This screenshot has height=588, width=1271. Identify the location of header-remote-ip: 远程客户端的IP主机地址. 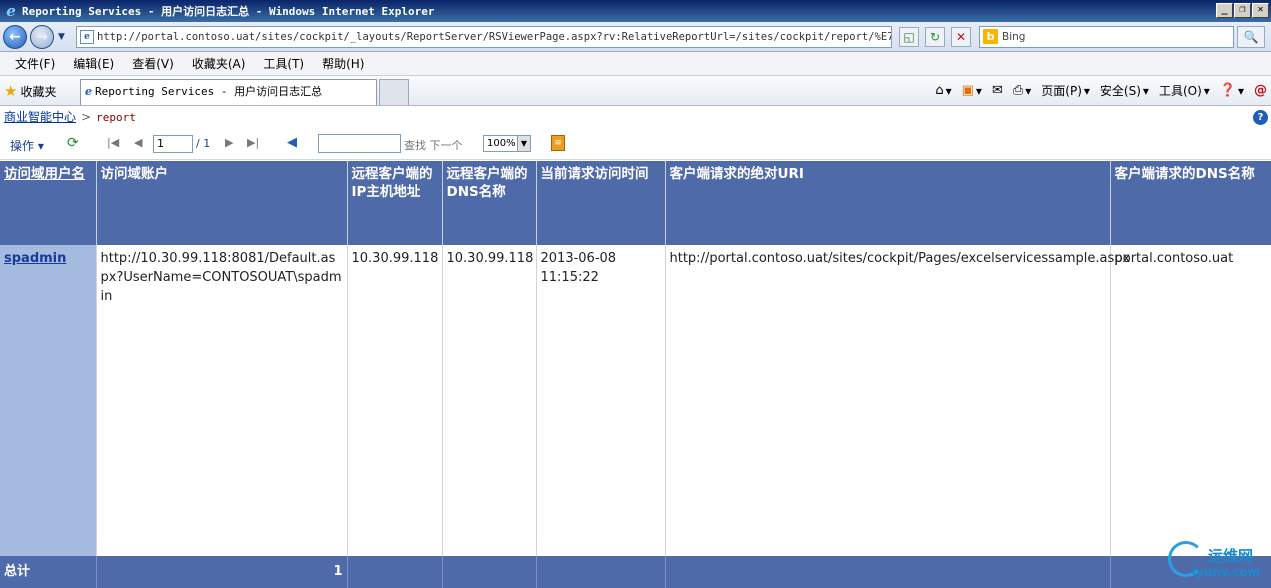
(395, 203).